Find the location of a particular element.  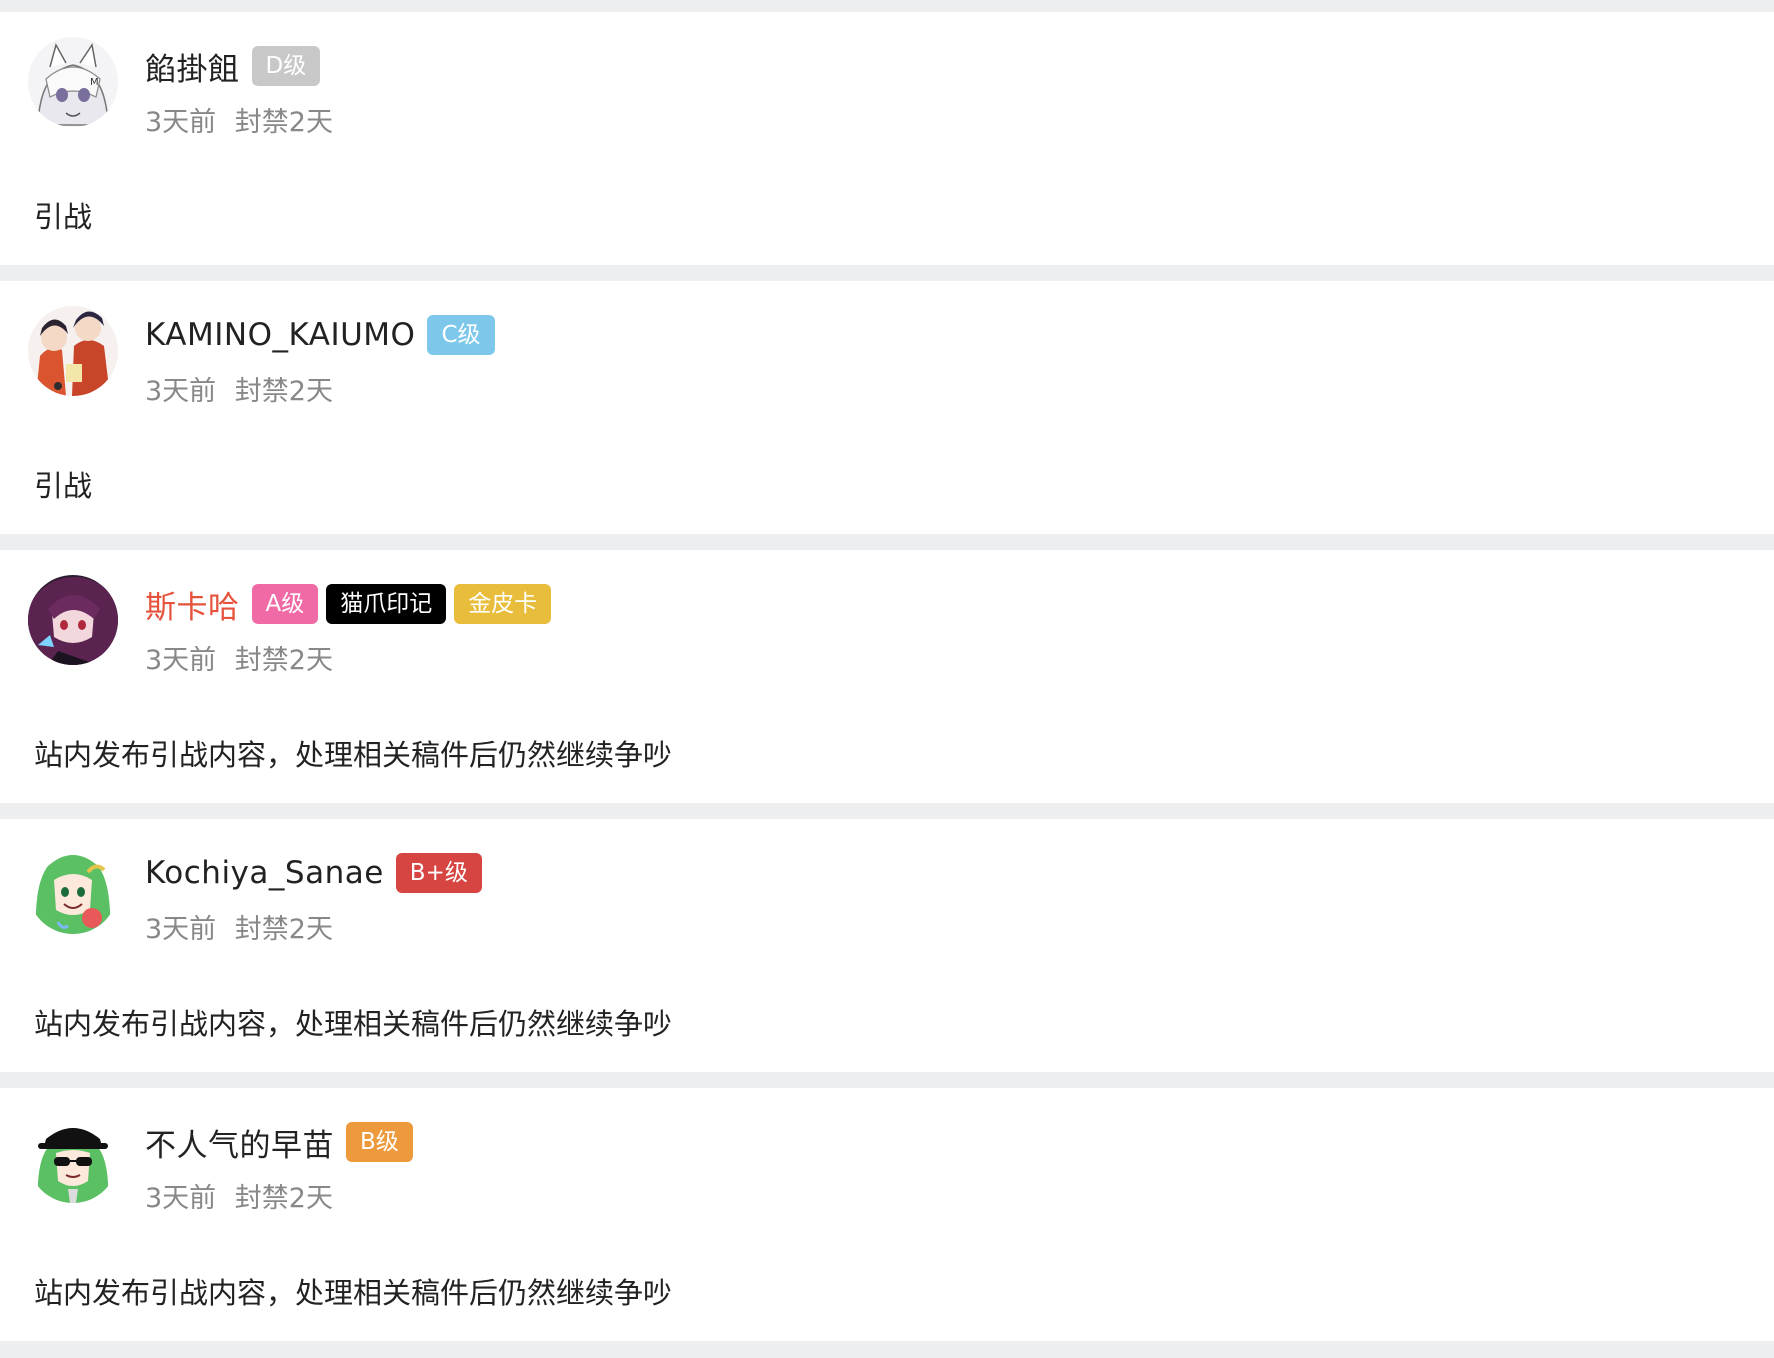

level-badge: B级 is located at coordinates (379, 1142).